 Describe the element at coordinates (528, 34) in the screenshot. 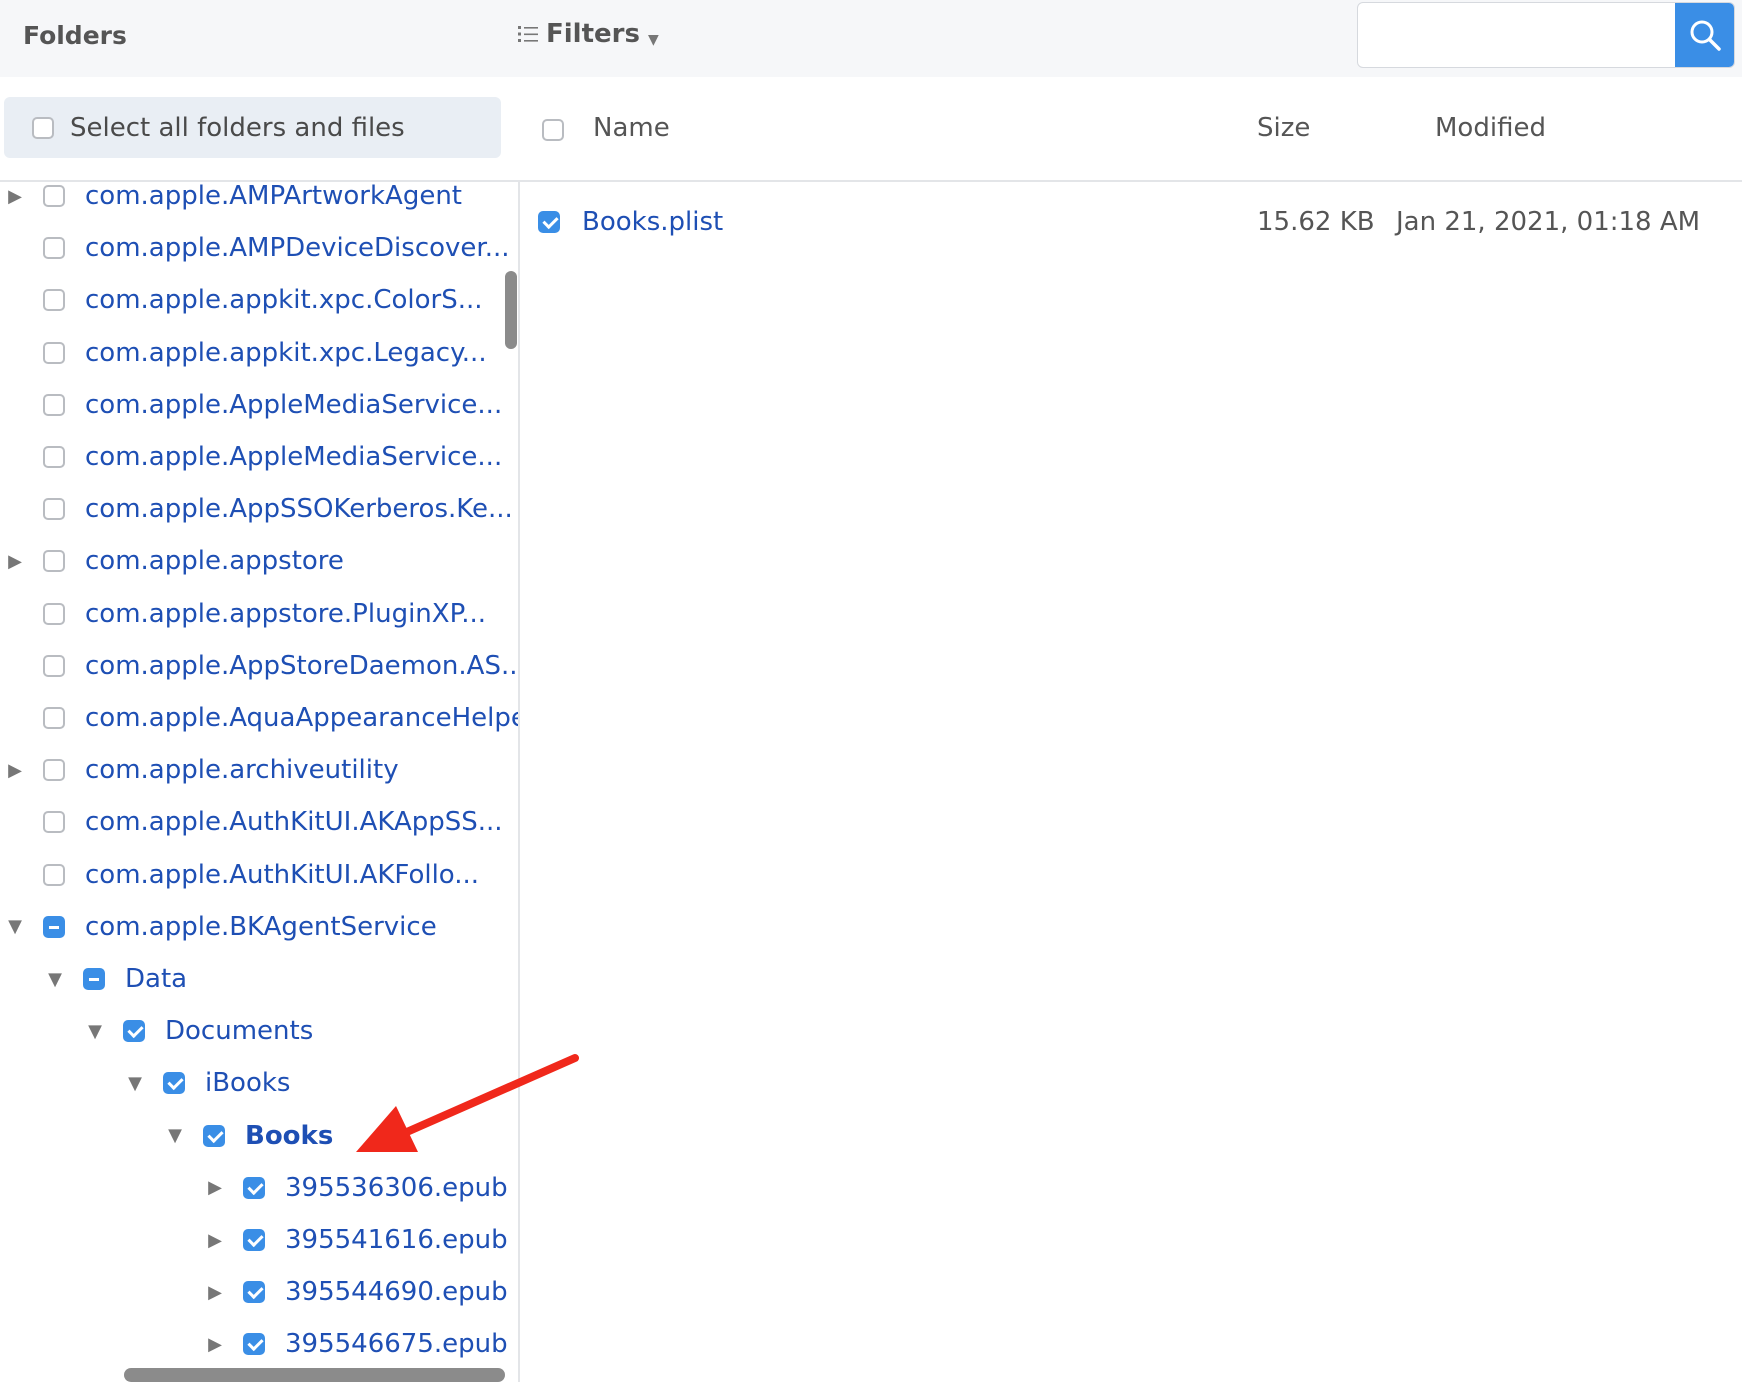

I see `list-icon` at that location.